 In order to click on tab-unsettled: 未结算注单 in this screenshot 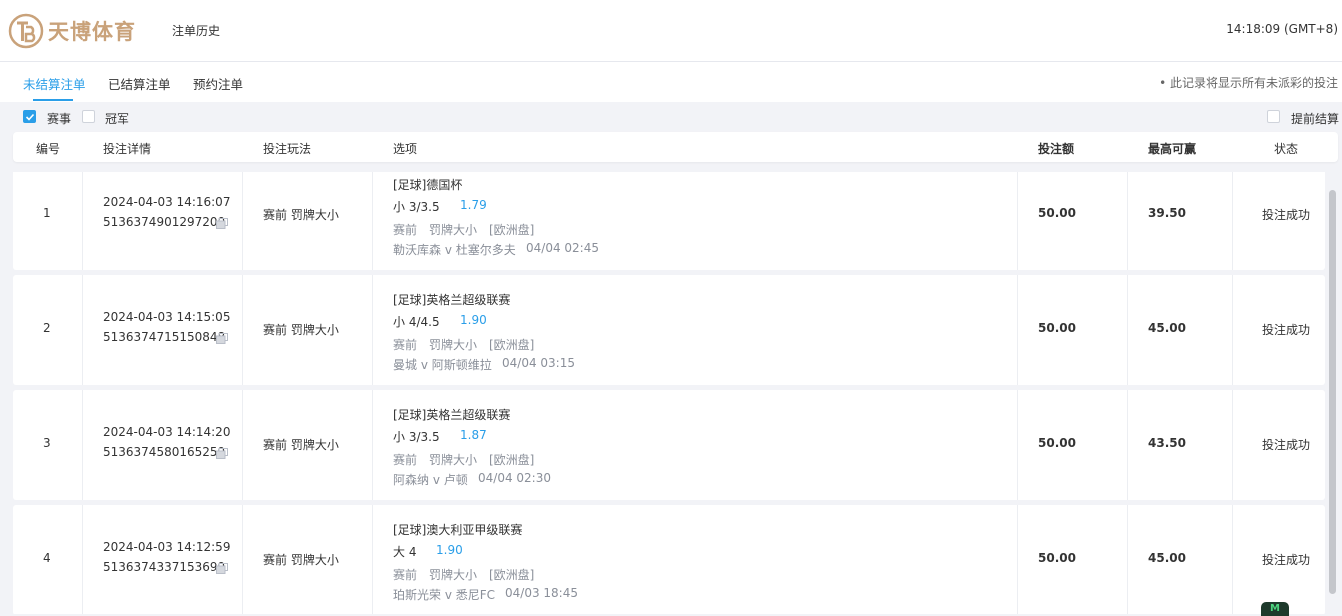, I will do `click(54, 83)`.